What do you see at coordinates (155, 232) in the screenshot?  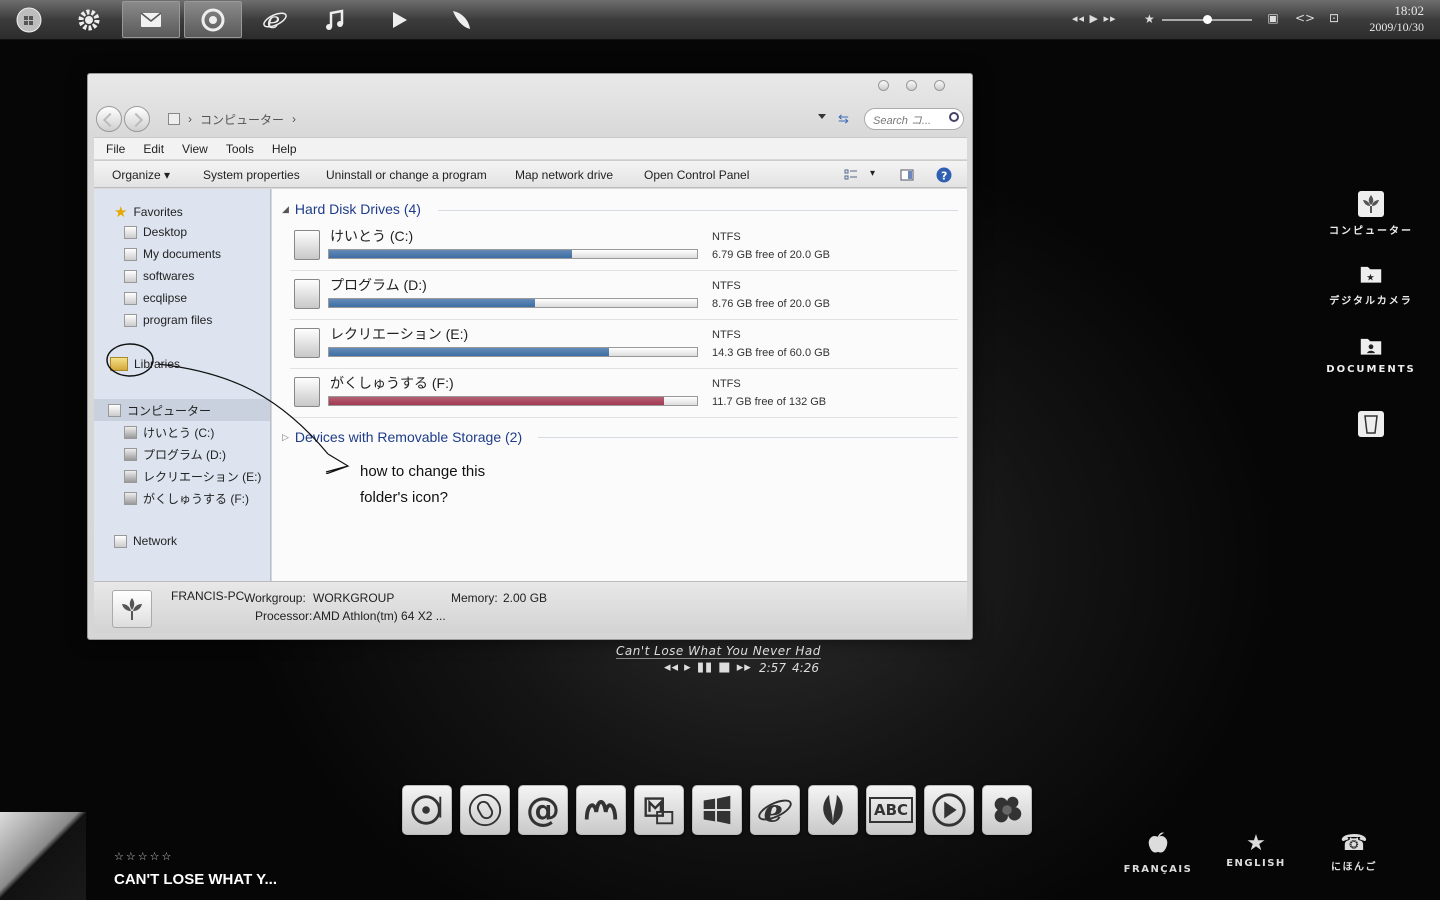 I see `nav-favorite-desktop: Desktop` at bounding box center [155, 232].